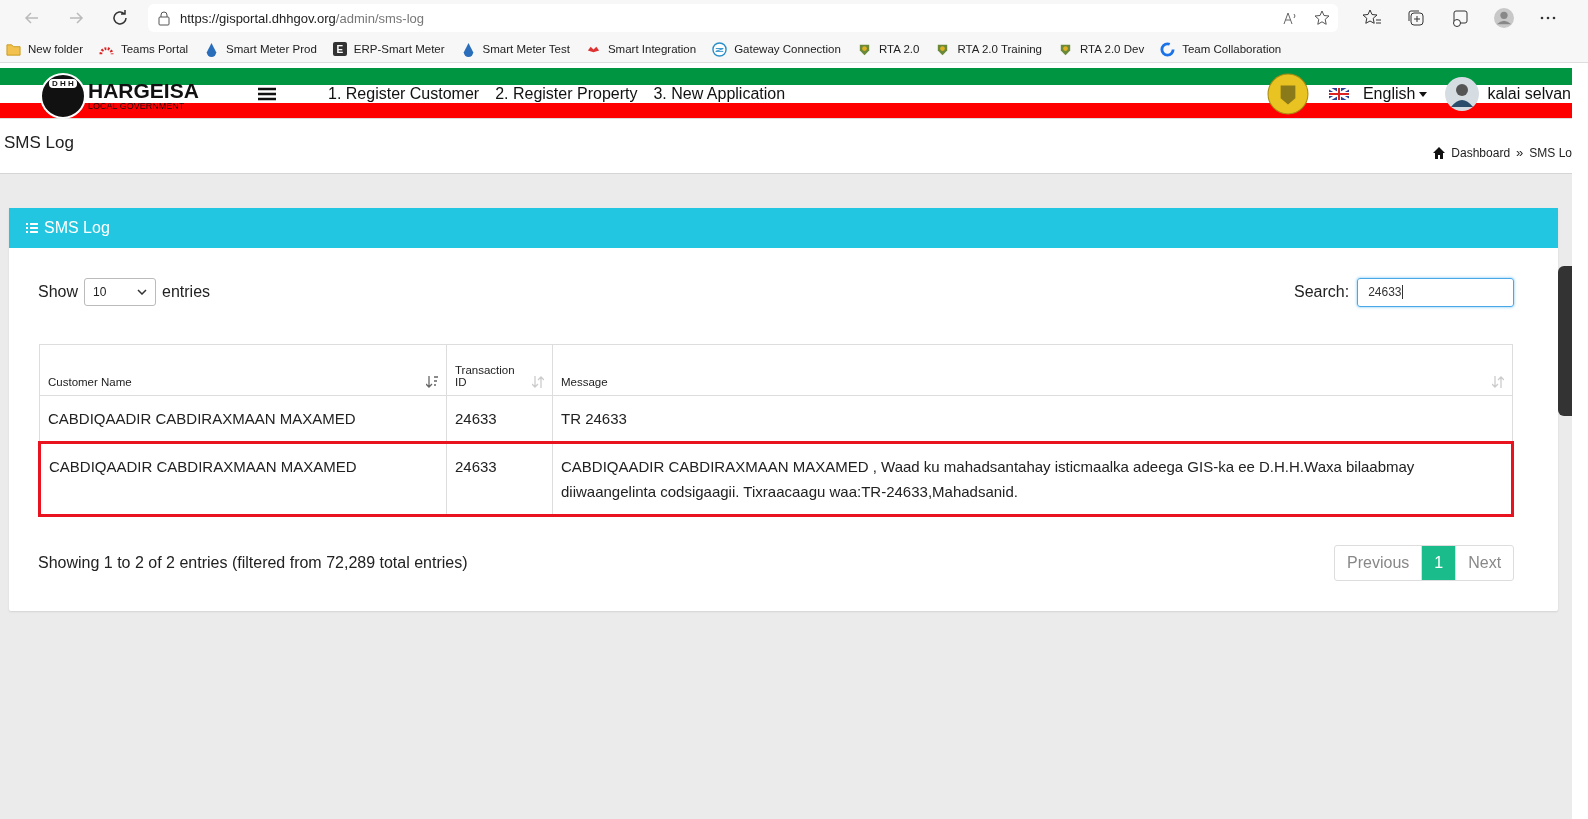 This screenshot has height=819, width=1588. What do you see at coordinates (404, 94) in the screenshot?
I see `nav-link: 1. Register Customer` at bounding box center [404, 94].